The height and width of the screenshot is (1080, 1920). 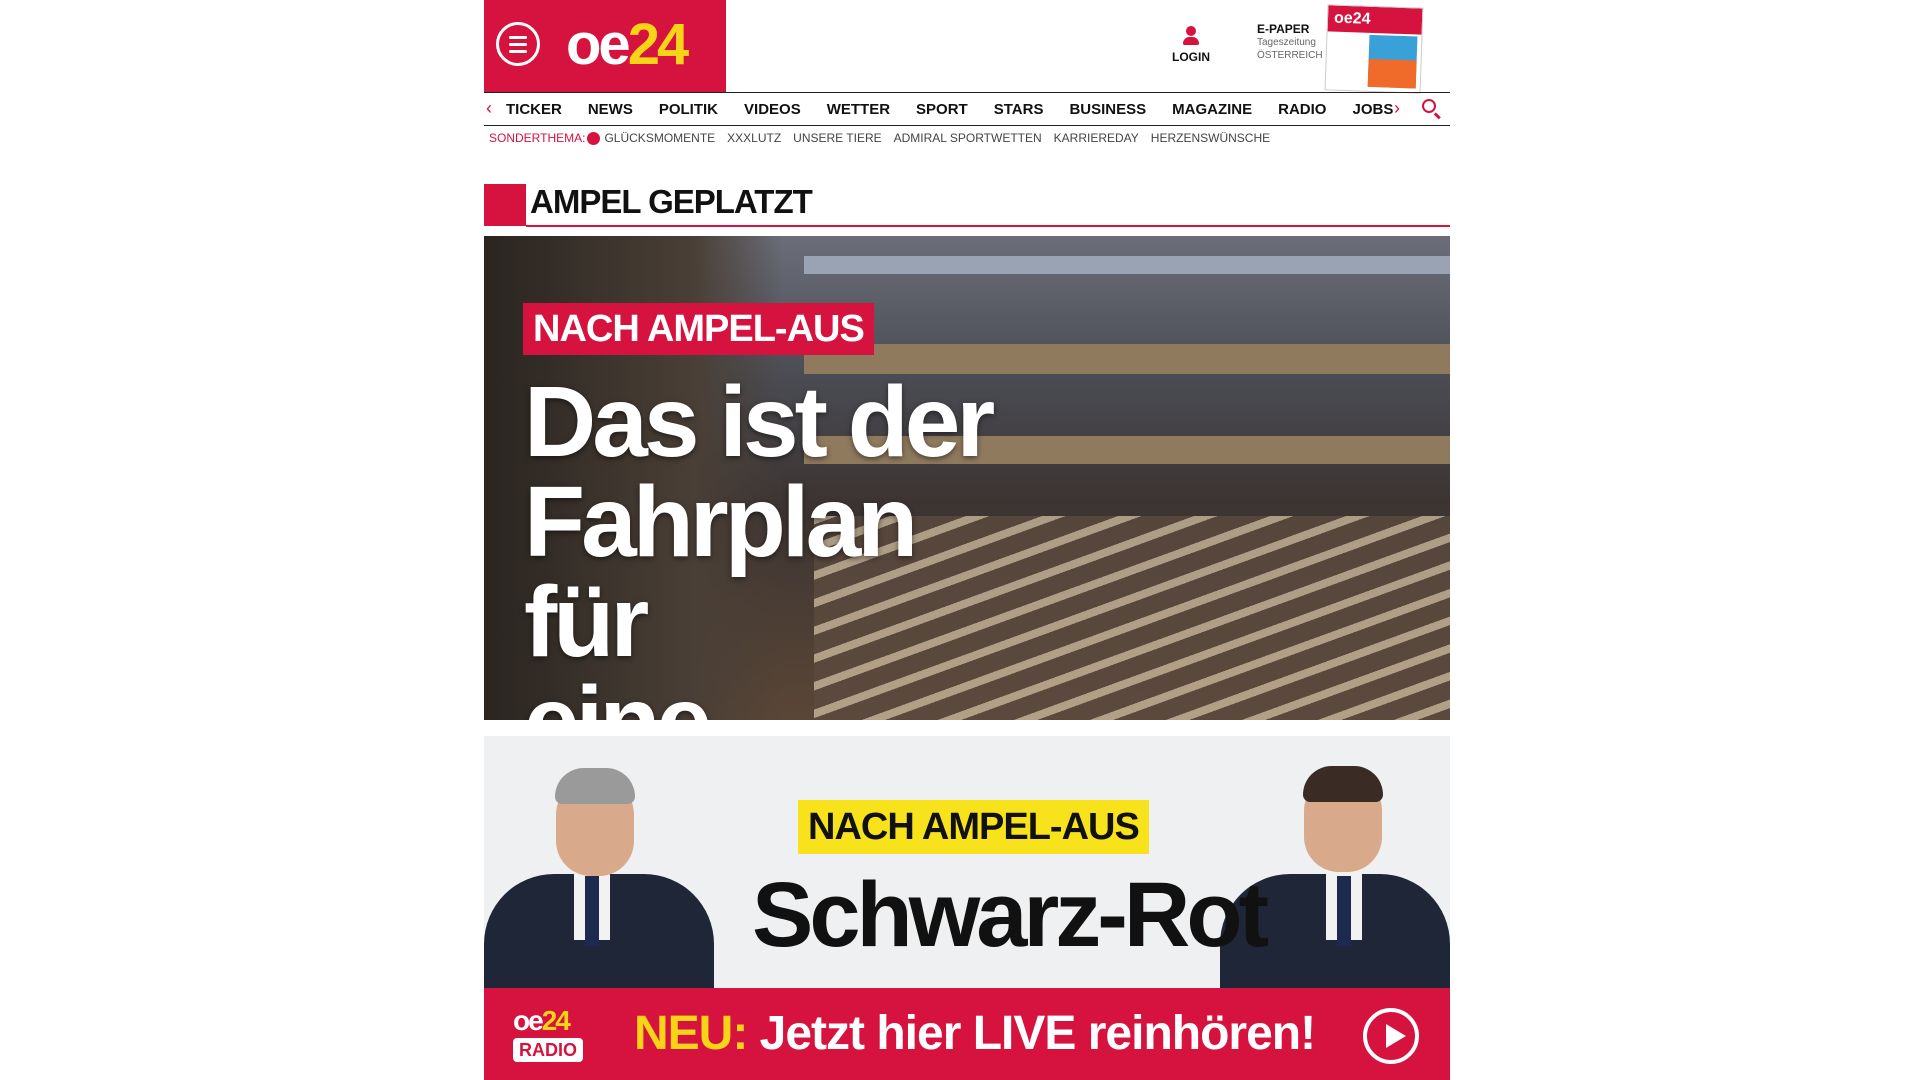 What do you see at coordinates (548, 1050) in the screenshot?
I see `radio-logo-label: RADIO` at bounding box center [548, 1050].